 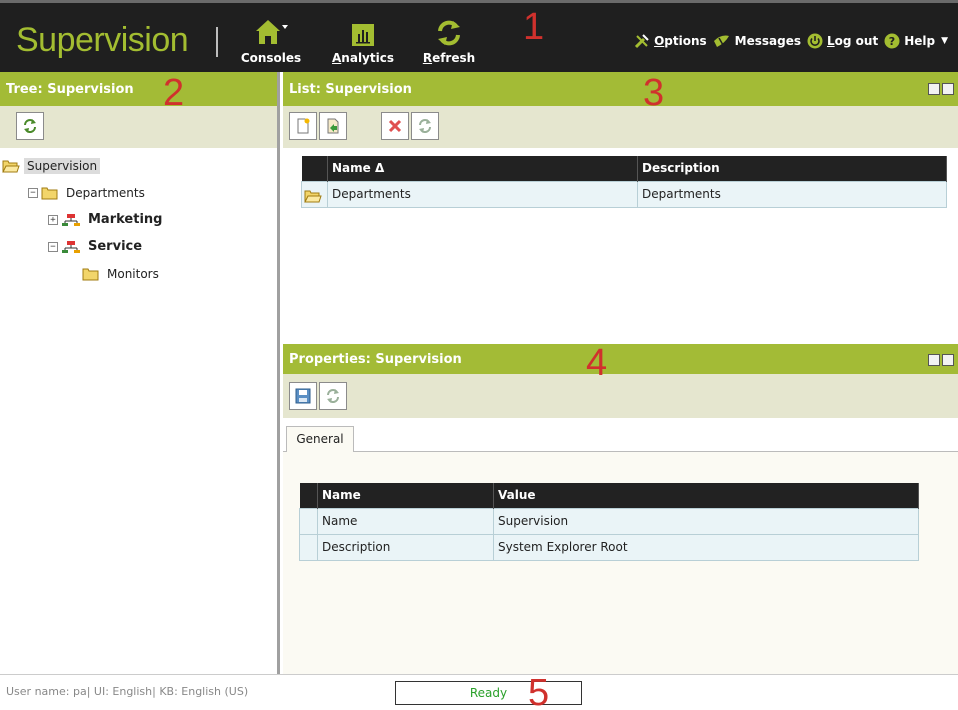 What do you see at coordinates (620, 127) in the screenshot?
I see `list-toolbar` at bounding box center [620, 127].